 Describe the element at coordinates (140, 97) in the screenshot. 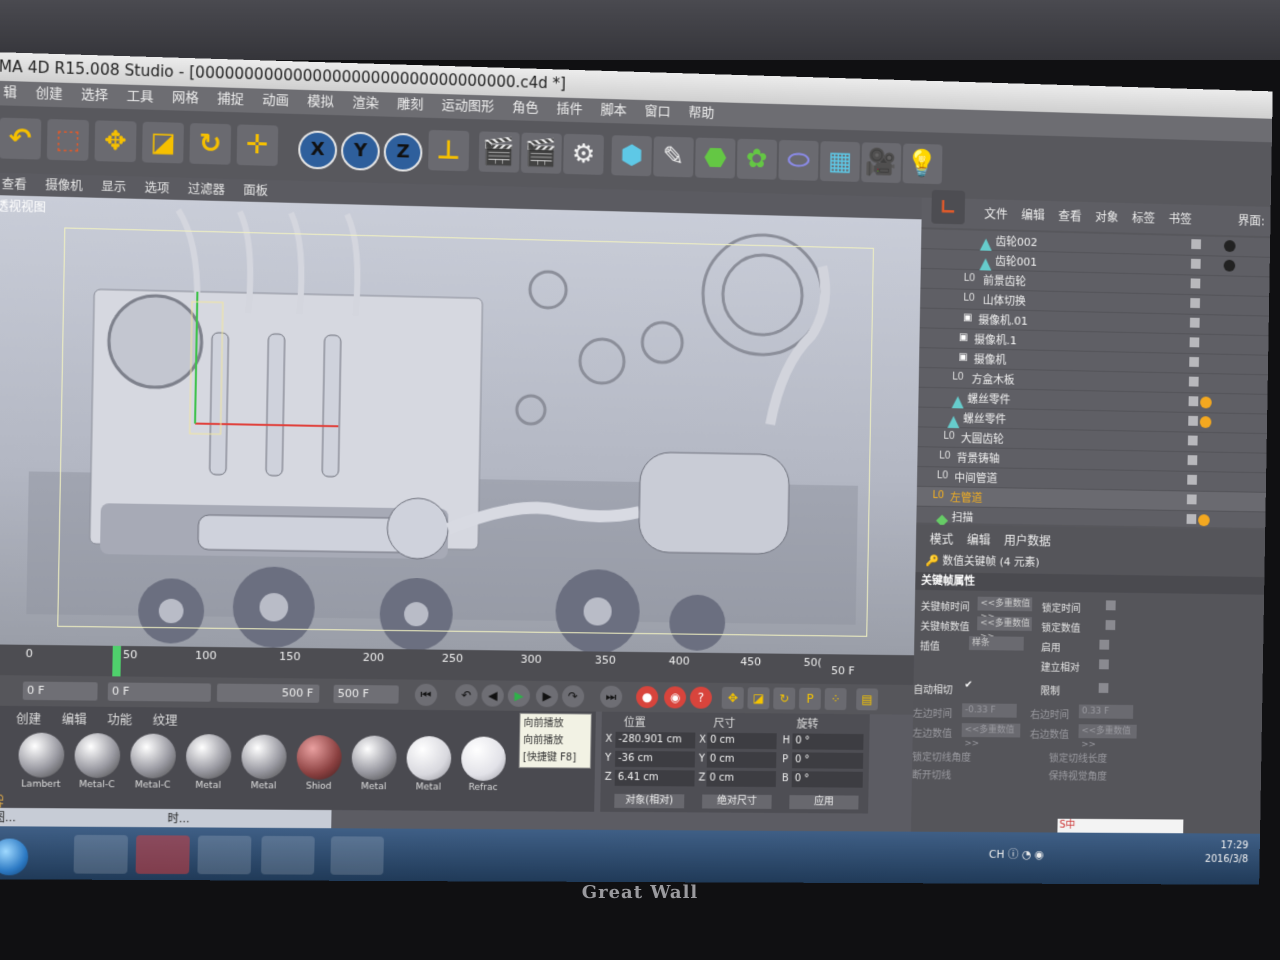

I see `menu-tools: 工具` at that location.